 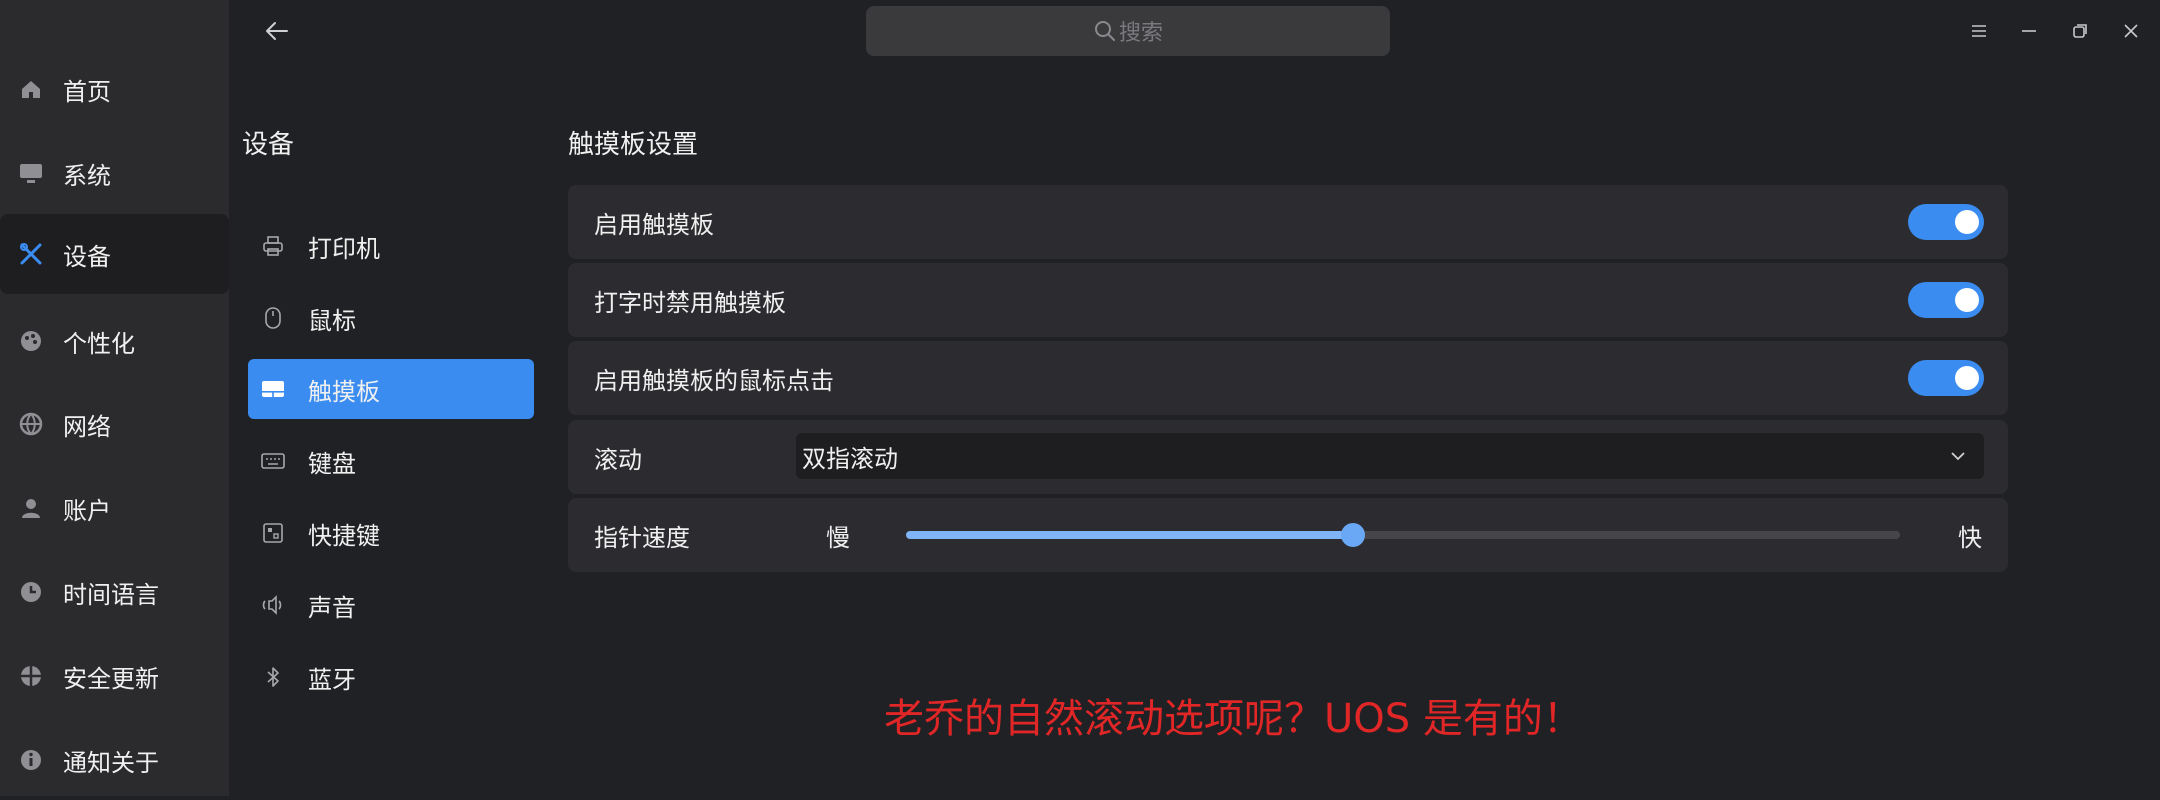 What do you see at coordinates (114, 173) in the screenshot?
I see `sidebar-item-system: 系统` at bounding box center [114, 173].